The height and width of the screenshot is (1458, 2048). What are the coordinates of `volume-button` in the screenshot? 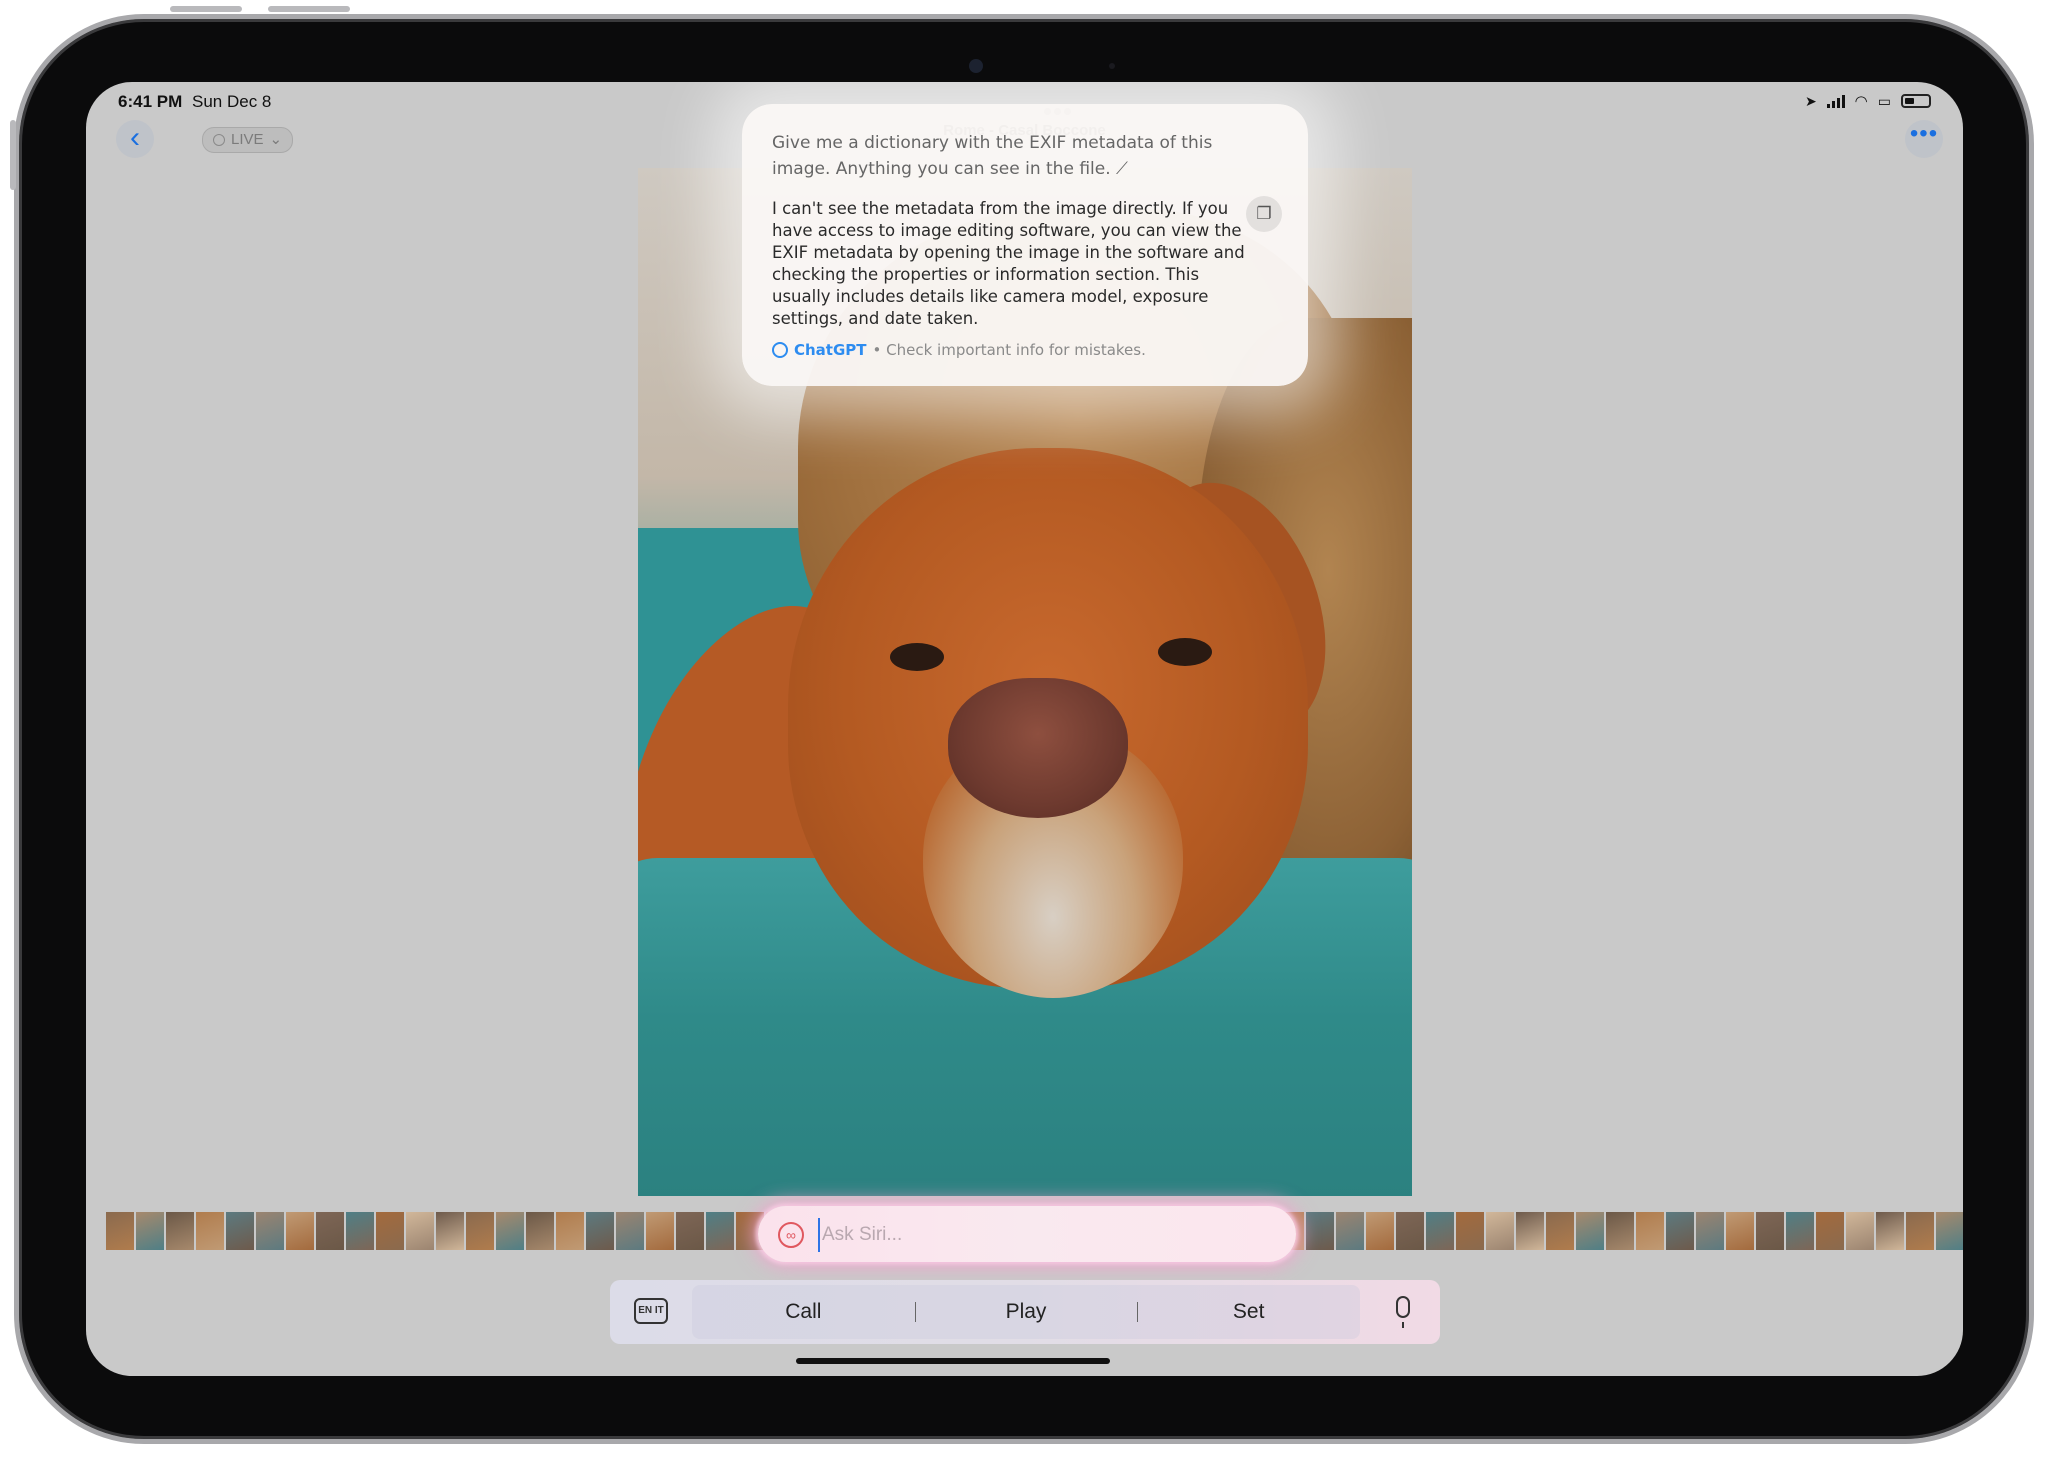 It's located at (206, 9).